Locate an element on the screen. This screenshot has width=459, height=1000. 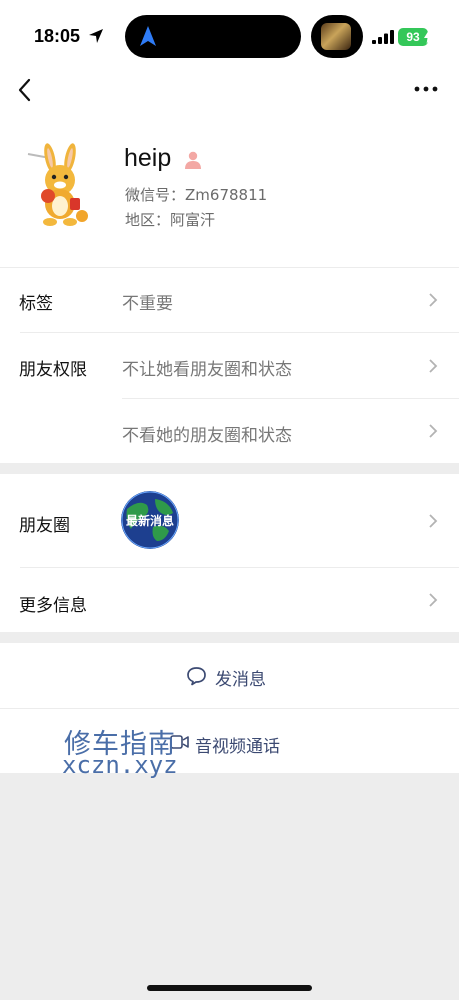
home-indicator is located at coordinates (229, 988).